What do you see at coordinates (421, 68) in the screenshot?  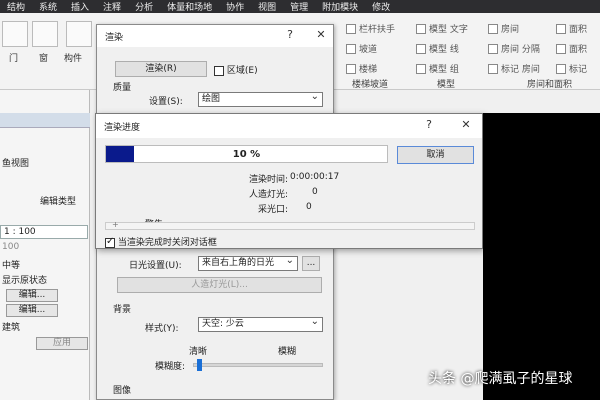 I see `model-group-icon` at bounding box center [421, 68].